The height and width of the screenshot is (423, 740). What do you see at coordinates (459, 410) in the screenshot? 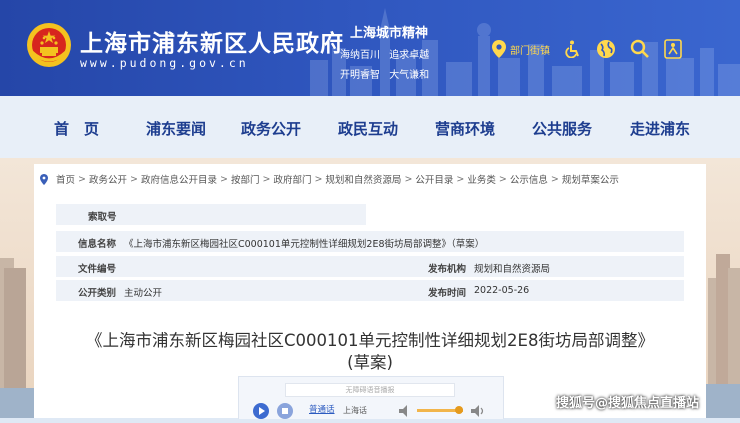
I see `volume-slider-knob` at bounding box center [459, 410].